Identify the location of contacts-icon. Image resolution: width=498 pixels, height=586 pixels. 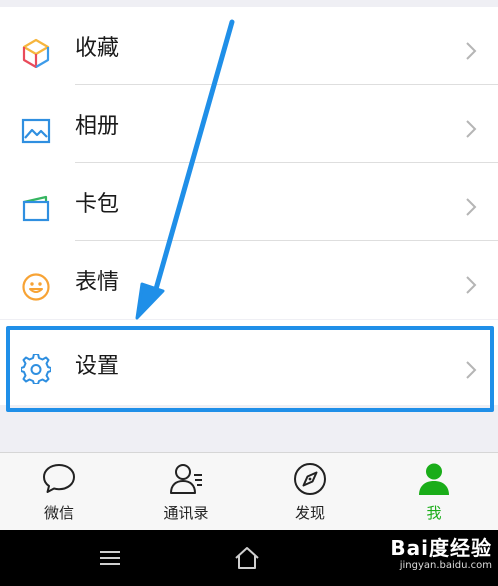
(186, 479).